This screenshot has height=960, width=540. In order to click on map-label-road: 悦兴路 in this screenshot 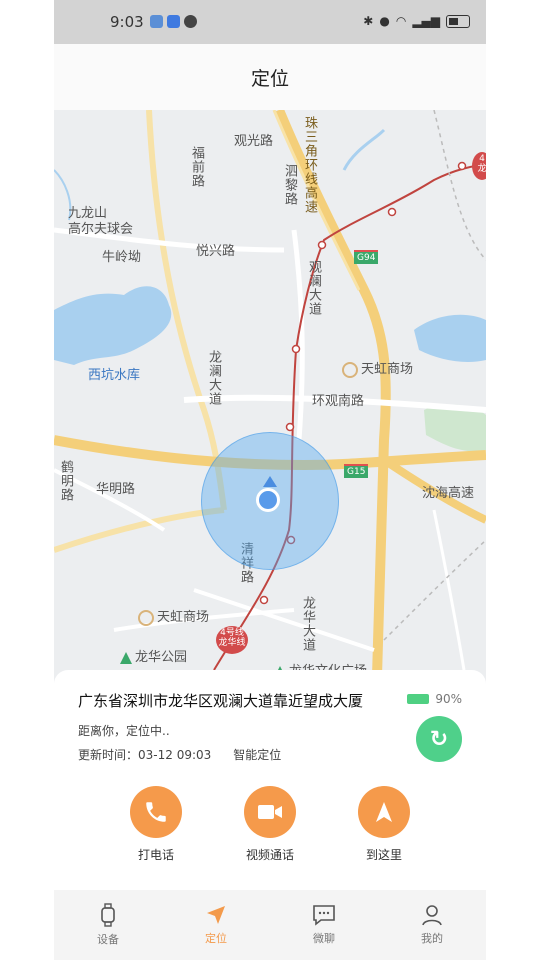, I will do `click(216, 251)`.